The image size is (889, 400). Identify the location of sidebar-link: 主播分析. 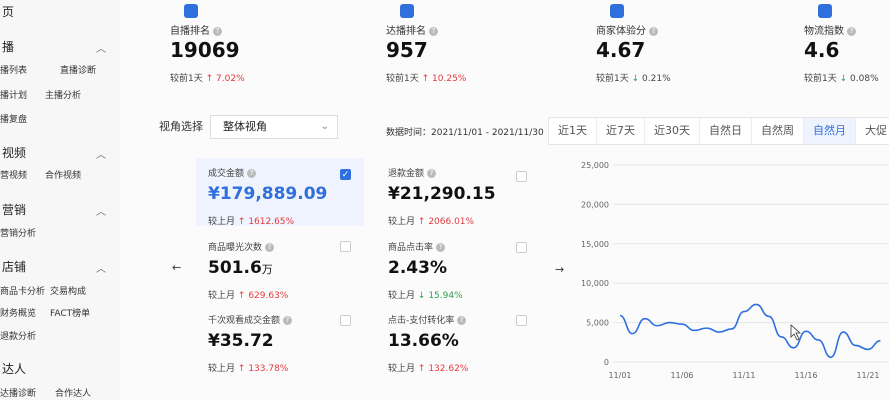
(63, 94).